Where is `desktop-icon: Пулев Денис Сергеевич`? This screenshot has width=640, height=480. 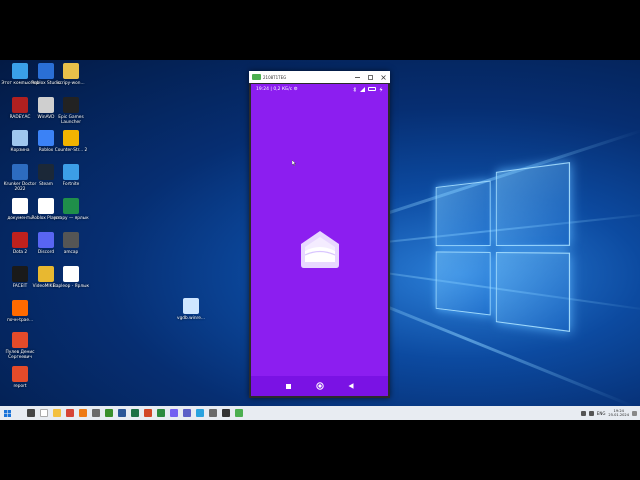 desktop-icon: Пулев Денис Сергеевич is located at coordinates (20, 346).